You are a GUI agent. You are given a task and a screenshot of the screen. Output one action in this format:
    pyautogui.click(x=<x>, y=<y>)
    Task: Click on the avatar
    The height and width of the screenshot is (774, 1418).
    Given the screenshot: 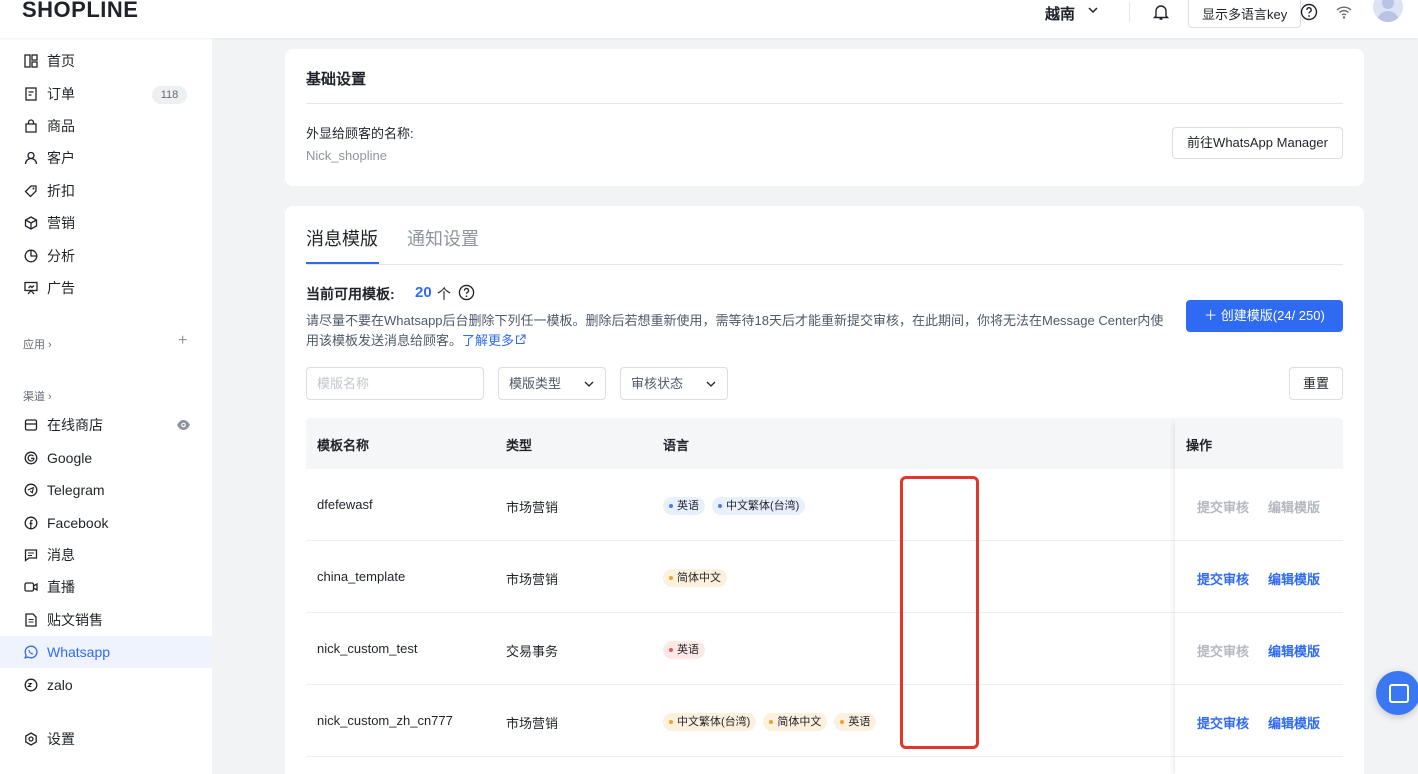 What is the action you would take?
    pyautogui.click(x=1388, y=11)
    